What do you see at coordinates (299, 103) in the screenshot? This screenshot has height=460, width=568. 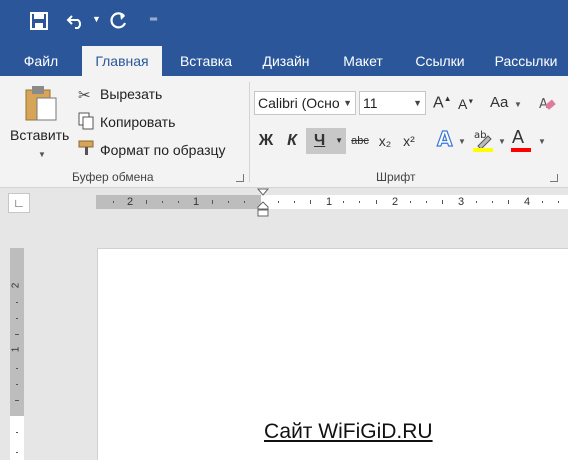 I see `font-name-value: Calibri (Осно` at bounding box center [299, 103].